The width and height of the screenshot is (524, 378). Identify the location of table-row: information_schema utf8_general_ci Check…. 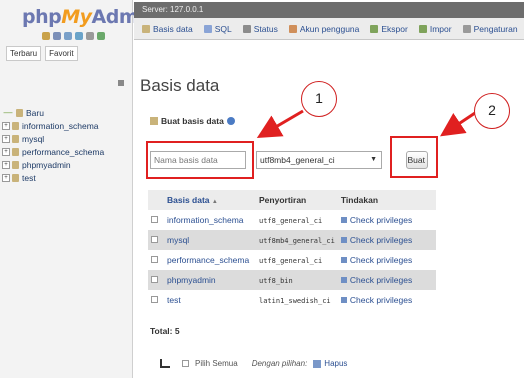
(292, 220).